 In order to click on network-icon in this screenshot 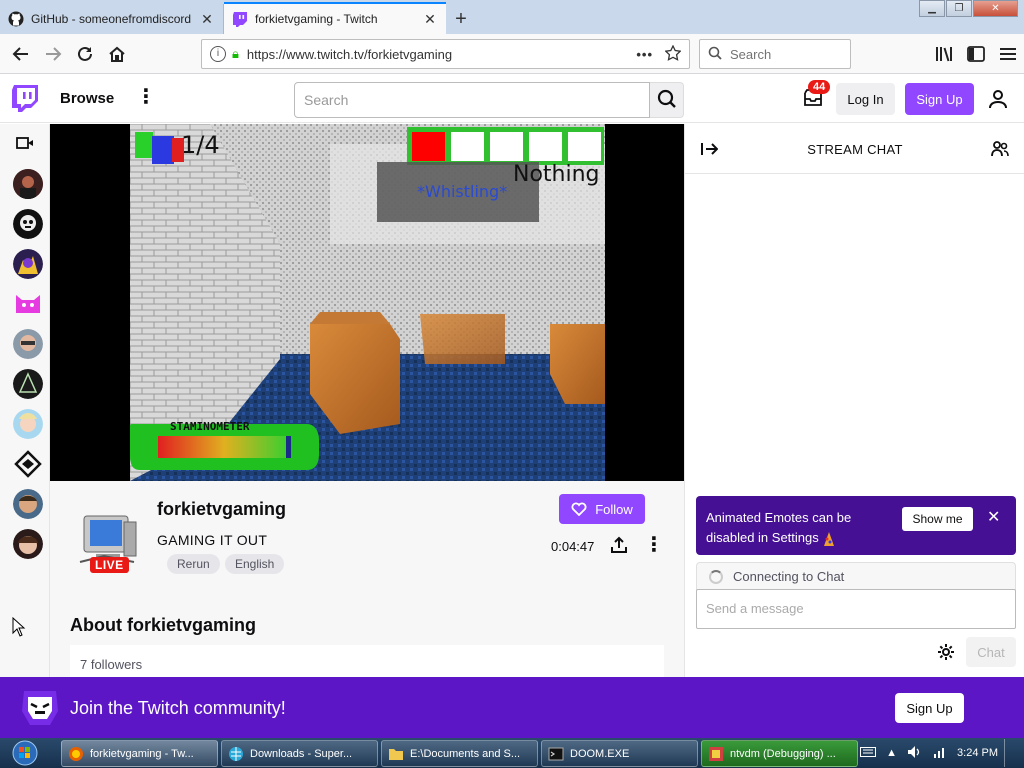, I will do `click(940, 753)`.